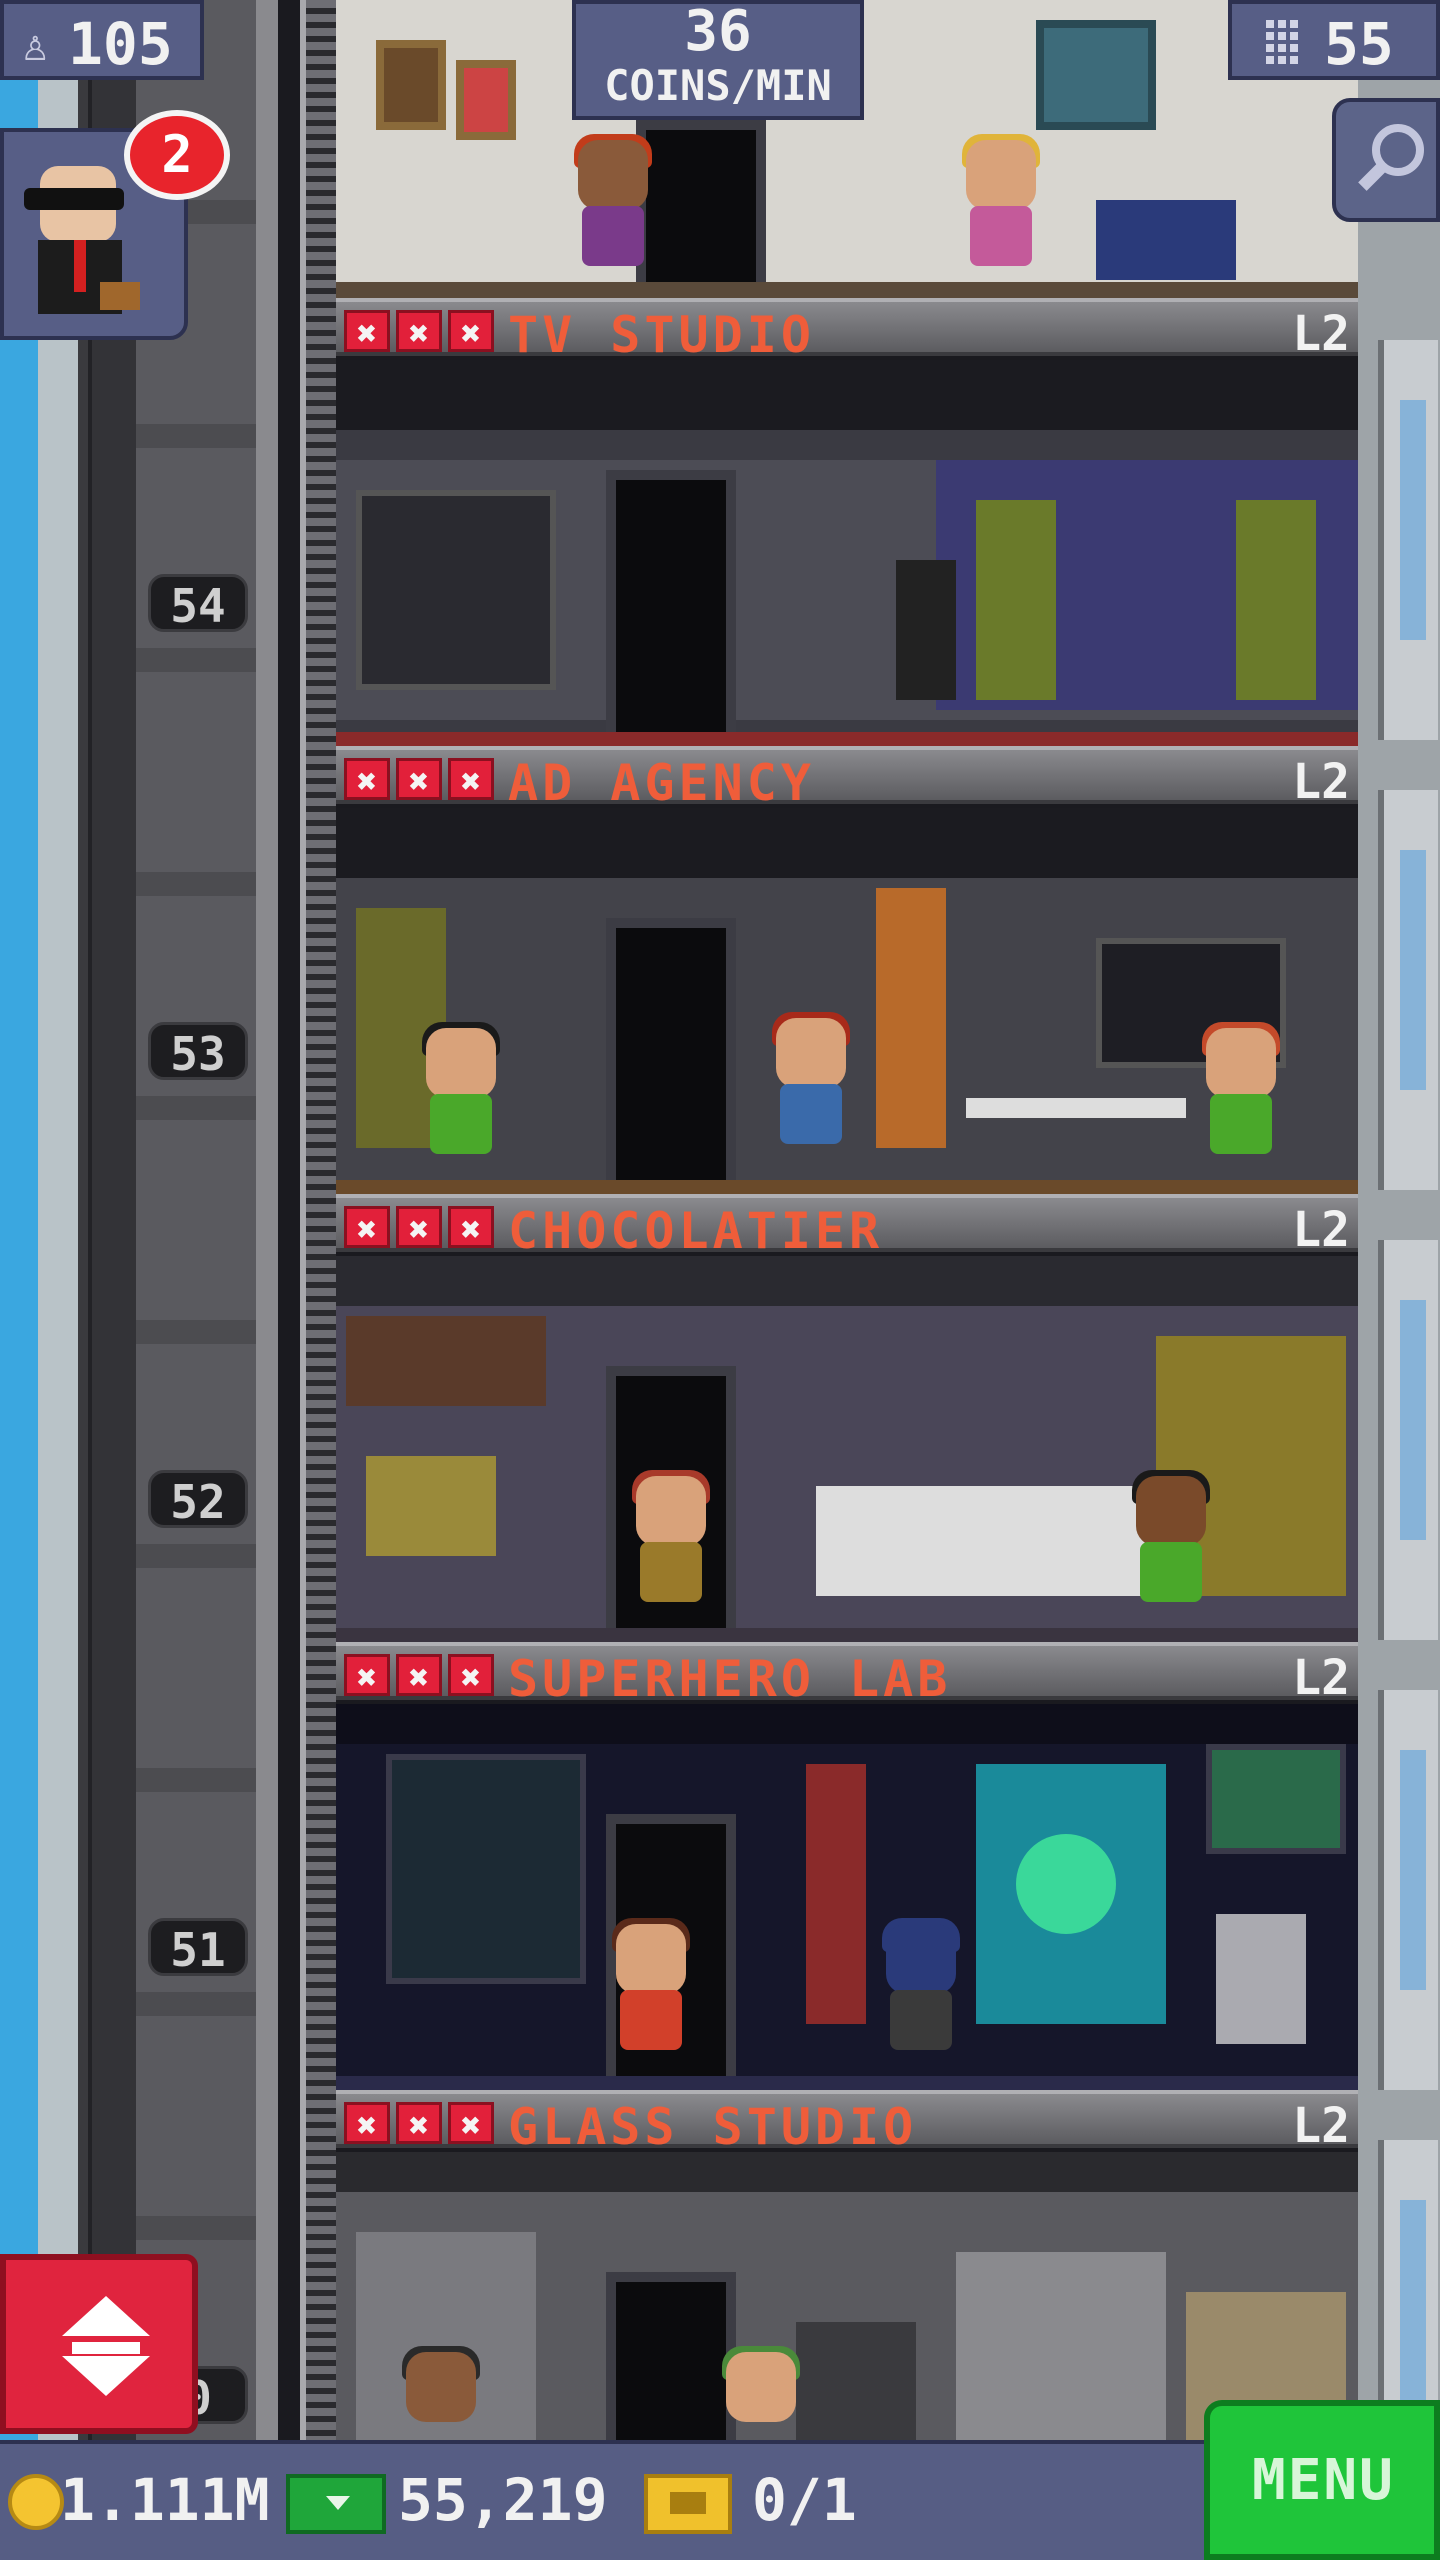 The image size is (1440, 2560). What do you see at coordinates (688, 2504) in the screenshot?
I see `ticket-icon` at bounding box center [688, 2504].